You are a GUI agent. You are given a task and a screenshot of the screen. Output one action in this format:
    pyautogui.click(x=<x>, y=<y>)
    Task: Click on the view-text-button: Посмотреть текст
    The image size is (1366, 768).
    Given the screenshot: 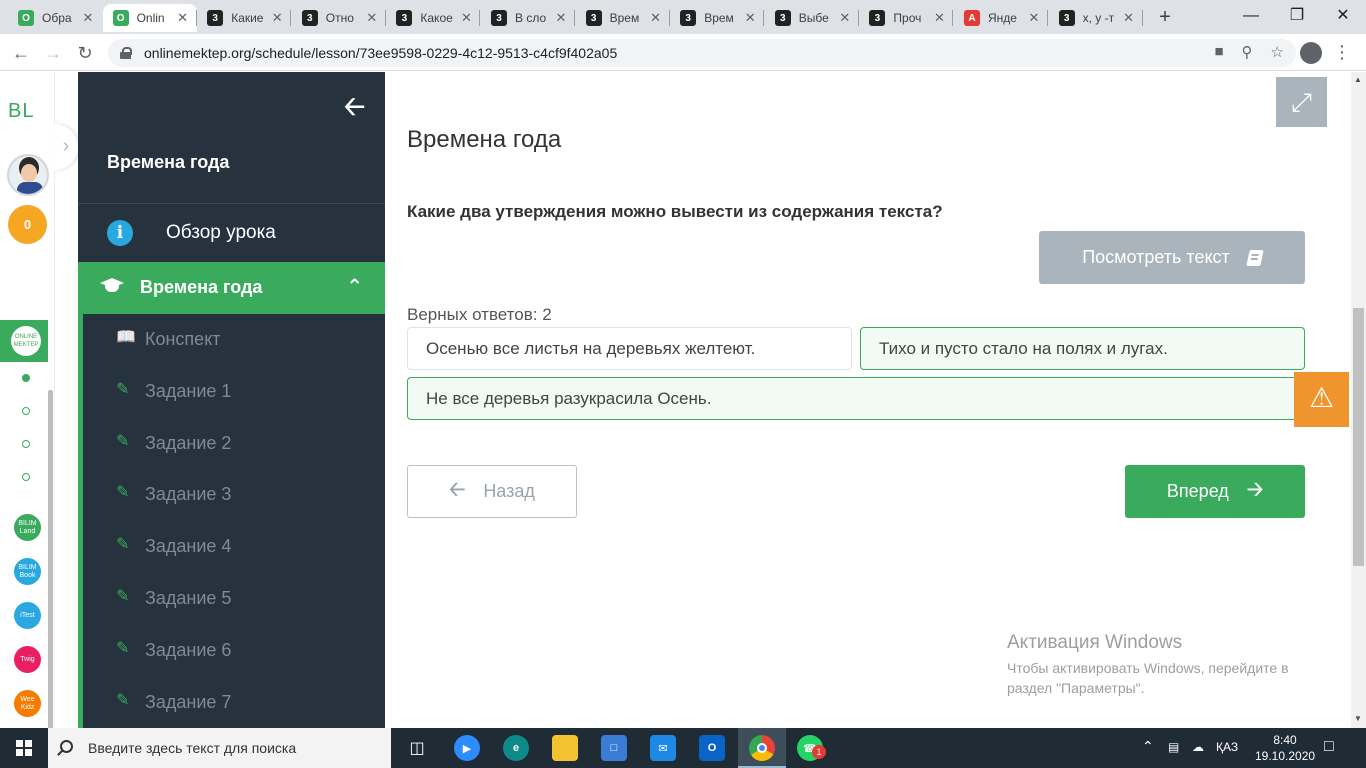 What is the action you would take?
    pyautogui.click(x=1172, y=257)
    